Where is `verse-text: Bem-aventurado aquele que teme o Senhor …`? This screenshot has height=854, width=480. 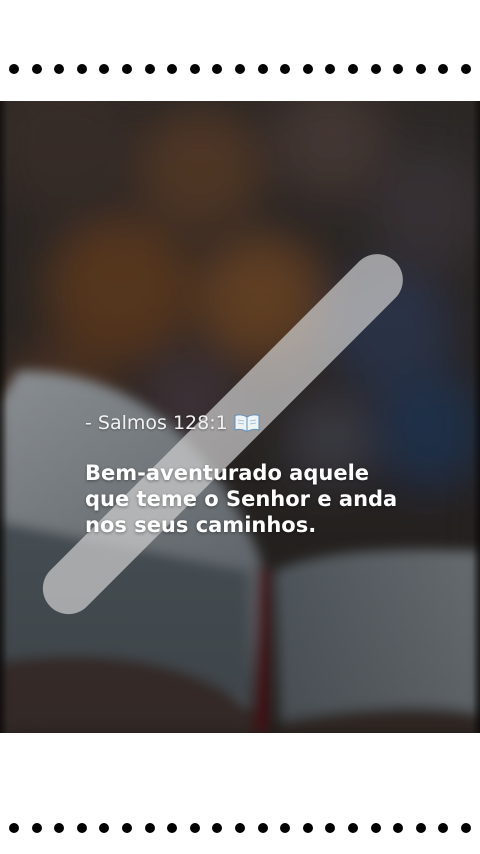 verse-text: Bem-aventurado aquele que teme o Senhor … is located at coordinates (241, 499).